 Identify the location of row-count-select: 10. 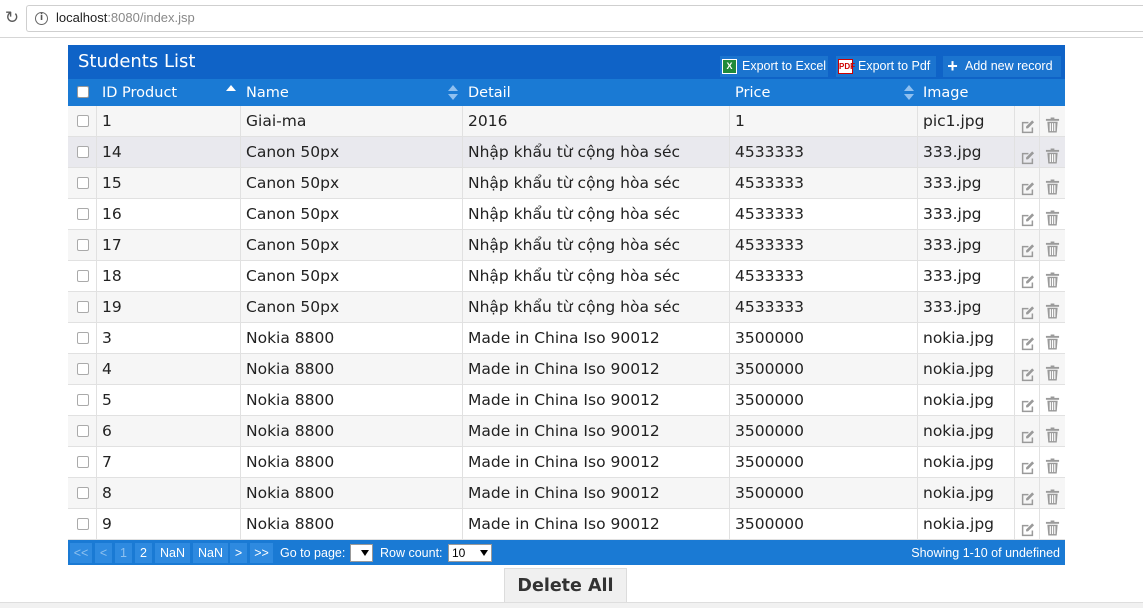
(470, 553).